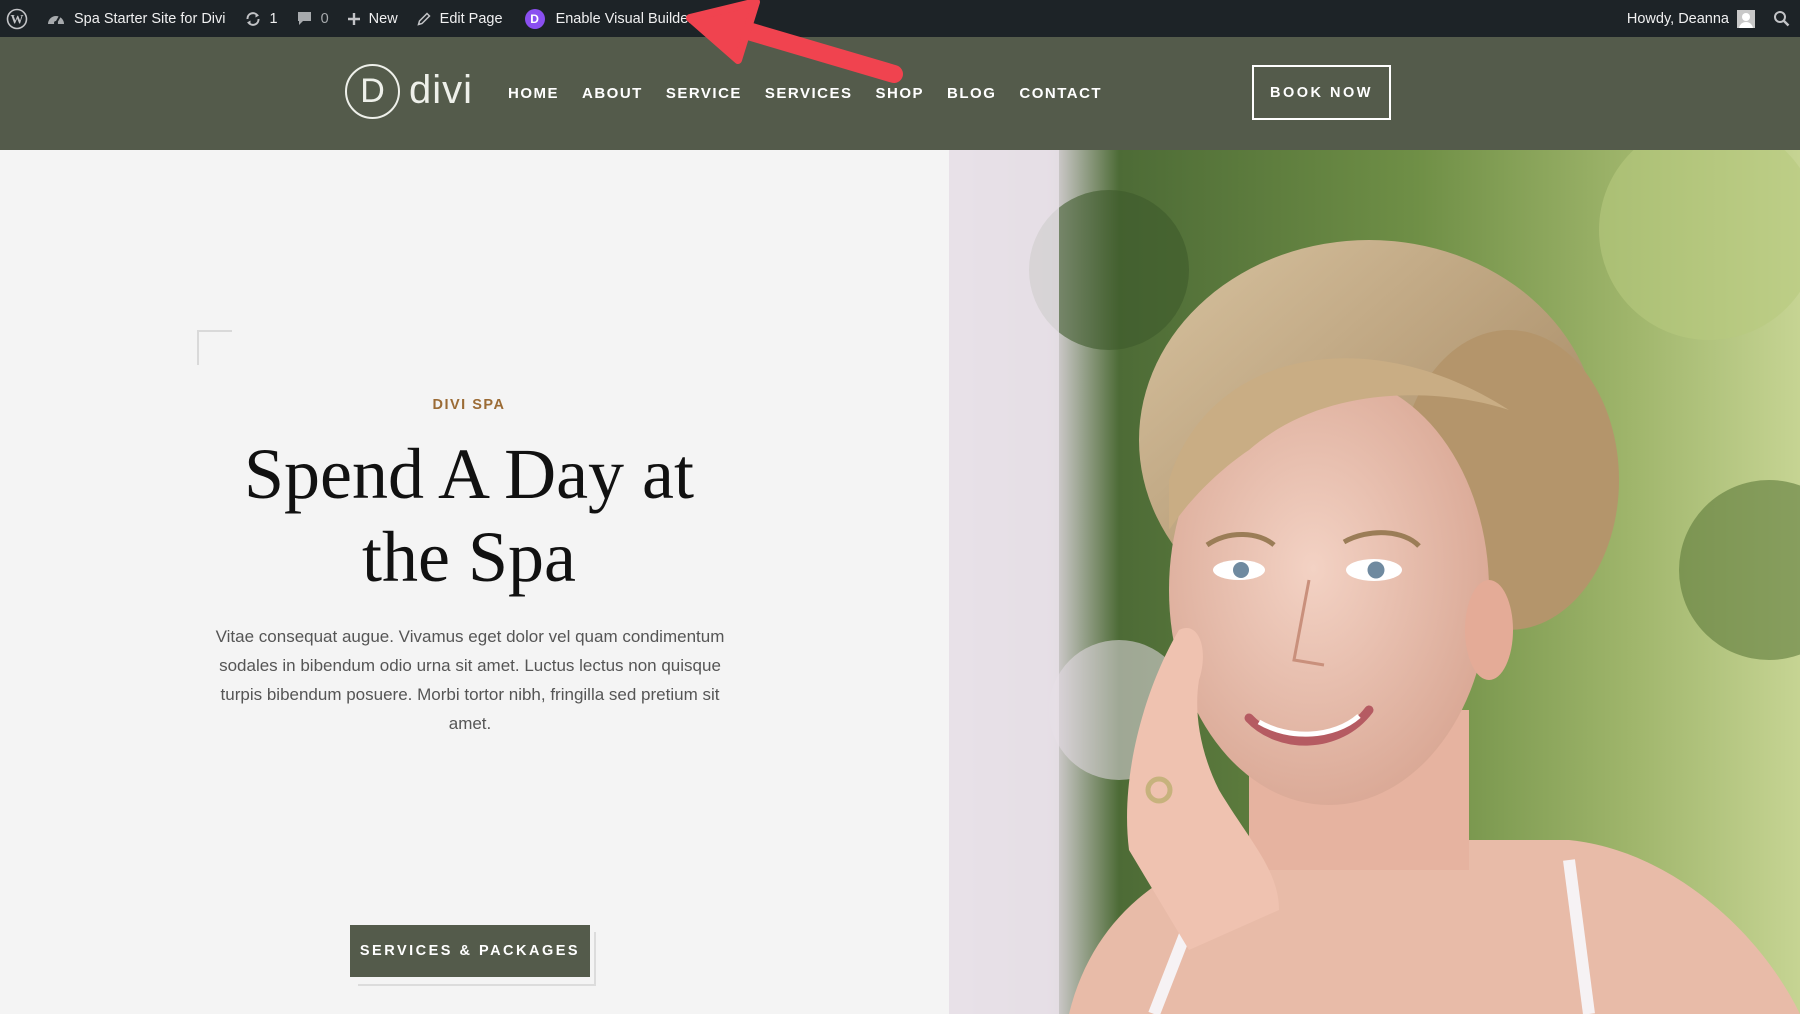 The height and width of the screenshot is (1014, 1800). I want to click on search-icon, so click(1782, 19).